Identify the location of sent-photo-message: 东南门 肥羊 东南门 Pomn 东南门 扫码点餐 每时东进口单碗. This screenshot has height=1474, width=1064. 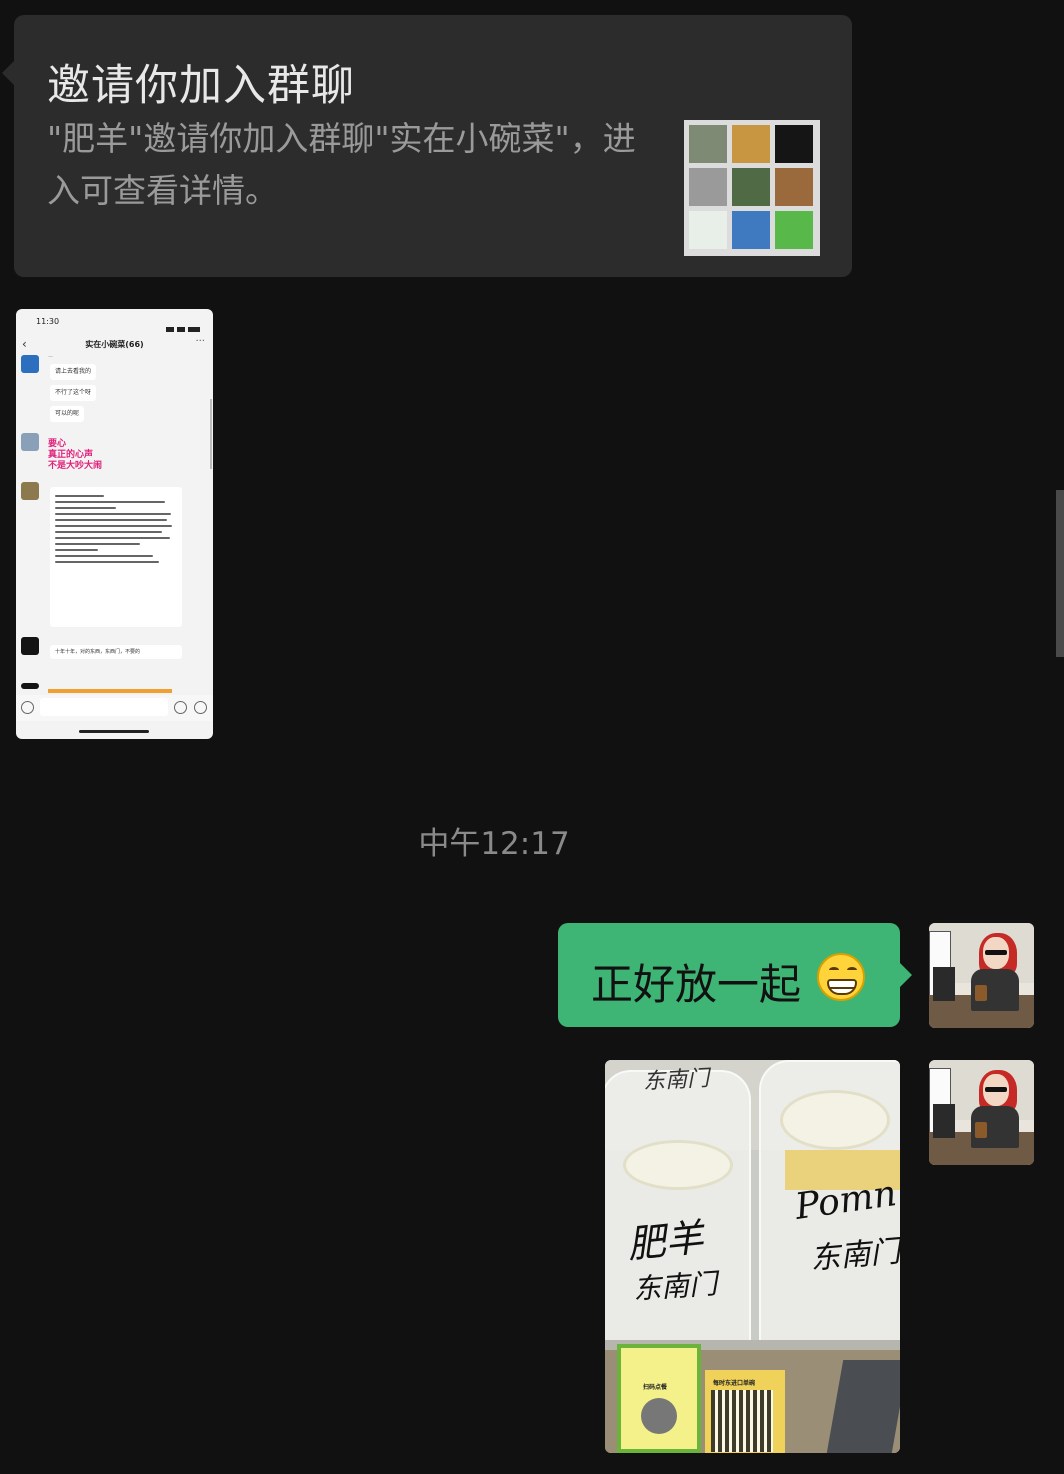
(752, 1256).